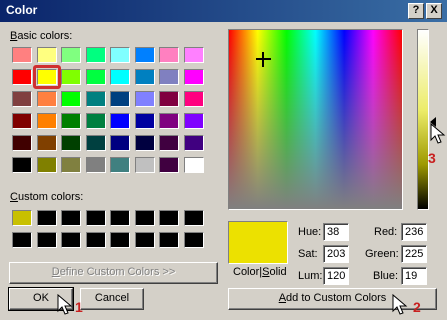 The image size is (447, 320). Describe the element at coordinates (336, 254) in the screenshot. I see `sat-field: 203` at that location.